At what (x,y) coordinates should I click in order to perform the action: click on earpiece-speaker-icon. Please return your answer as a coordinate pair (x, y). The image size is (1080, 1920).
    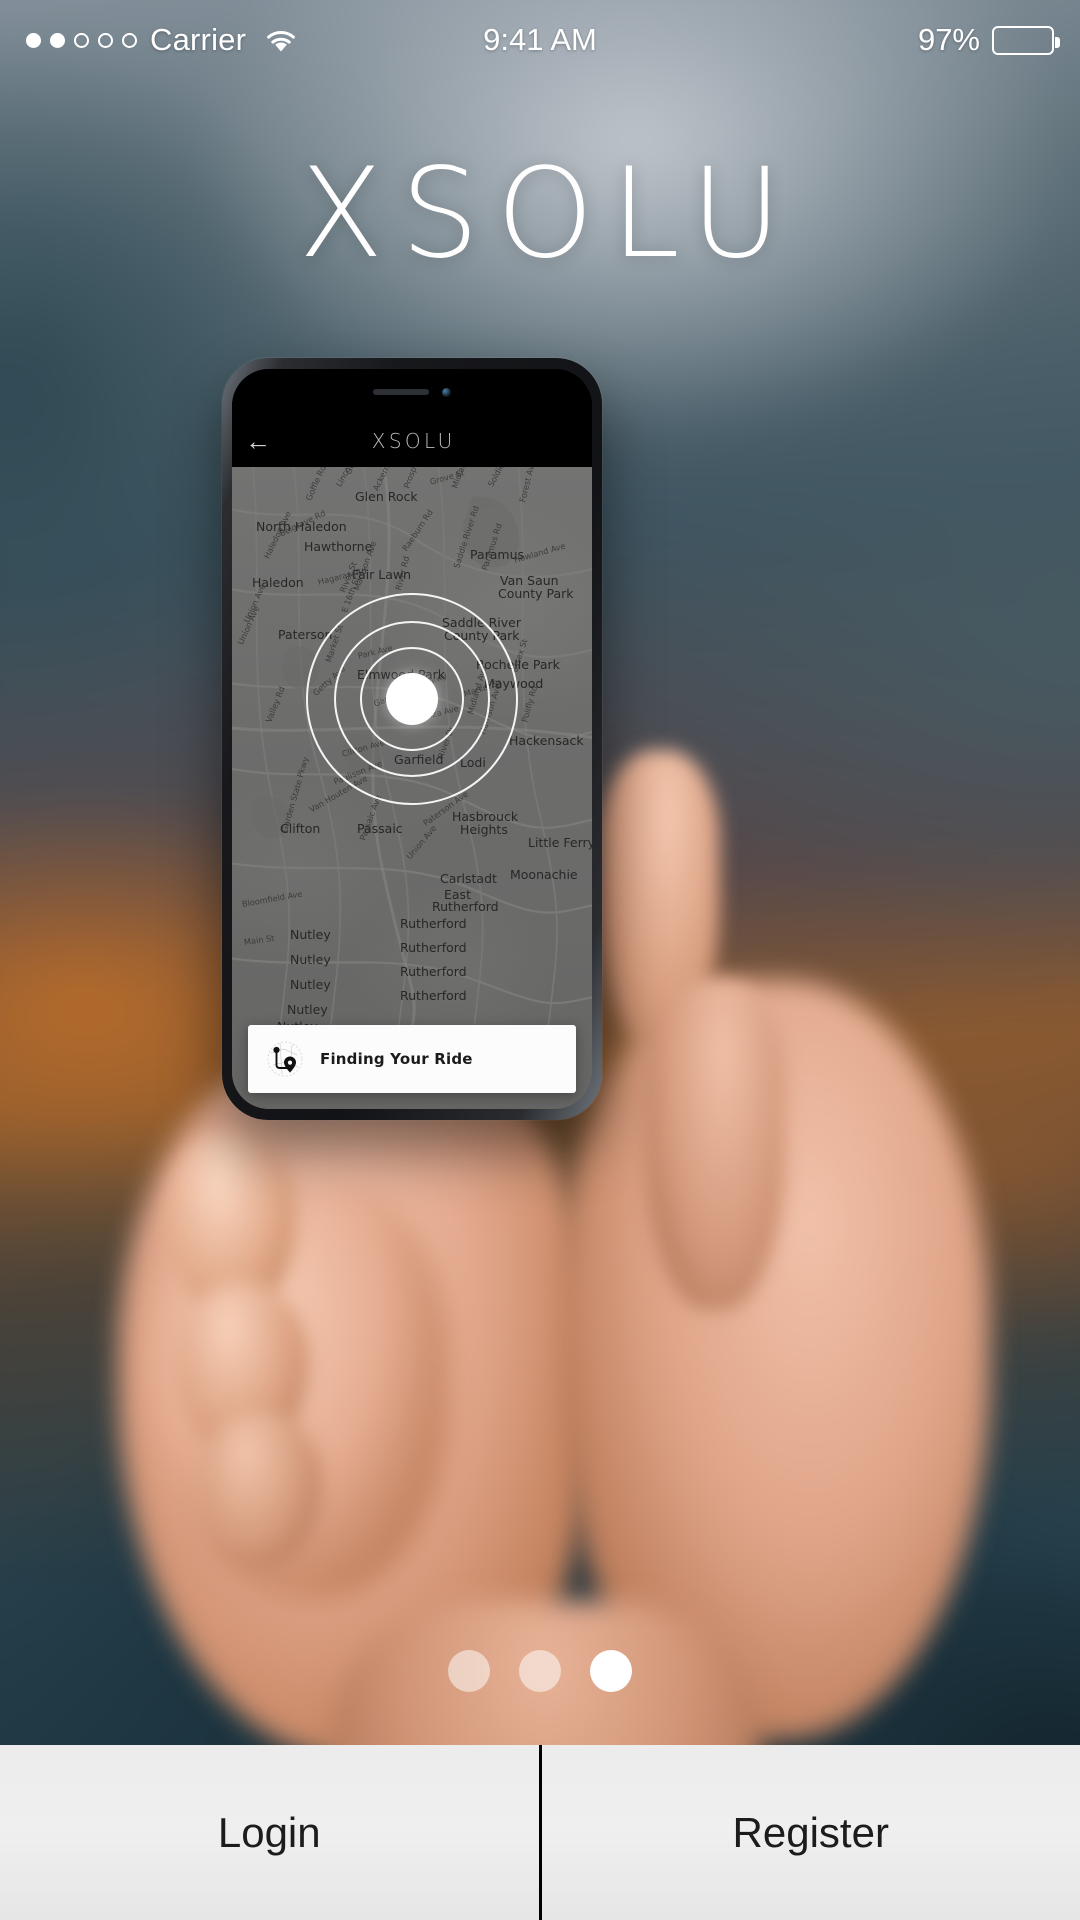
    Looking at the image, I should click on (401, 392).